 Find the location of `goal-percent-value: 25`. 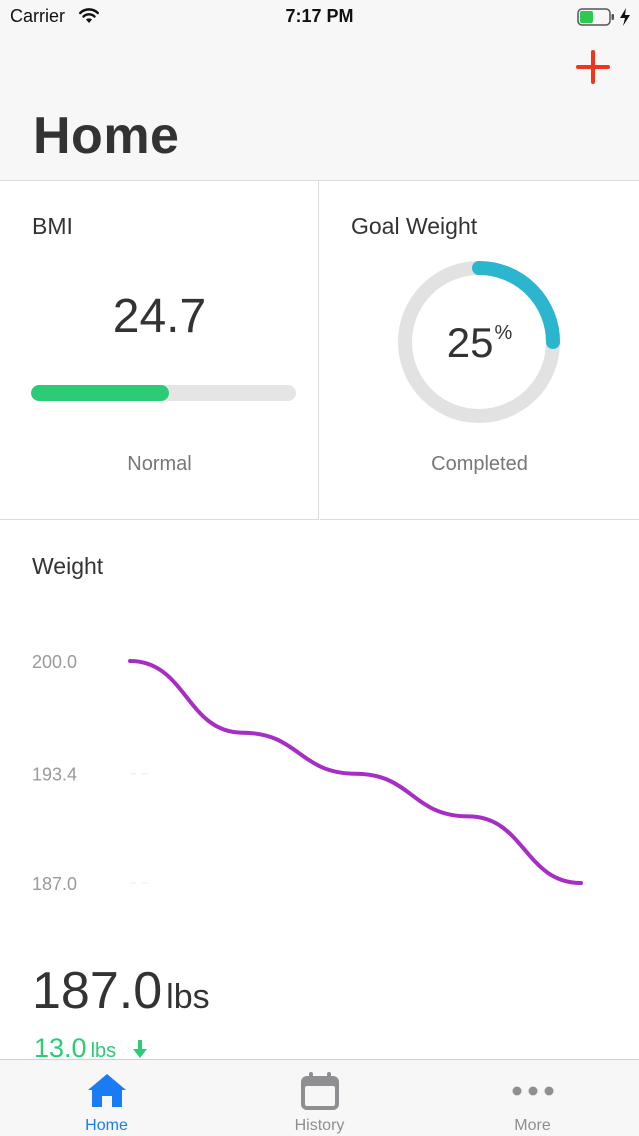

goal-percent-value: 25 is located at coordinates (470, 342).